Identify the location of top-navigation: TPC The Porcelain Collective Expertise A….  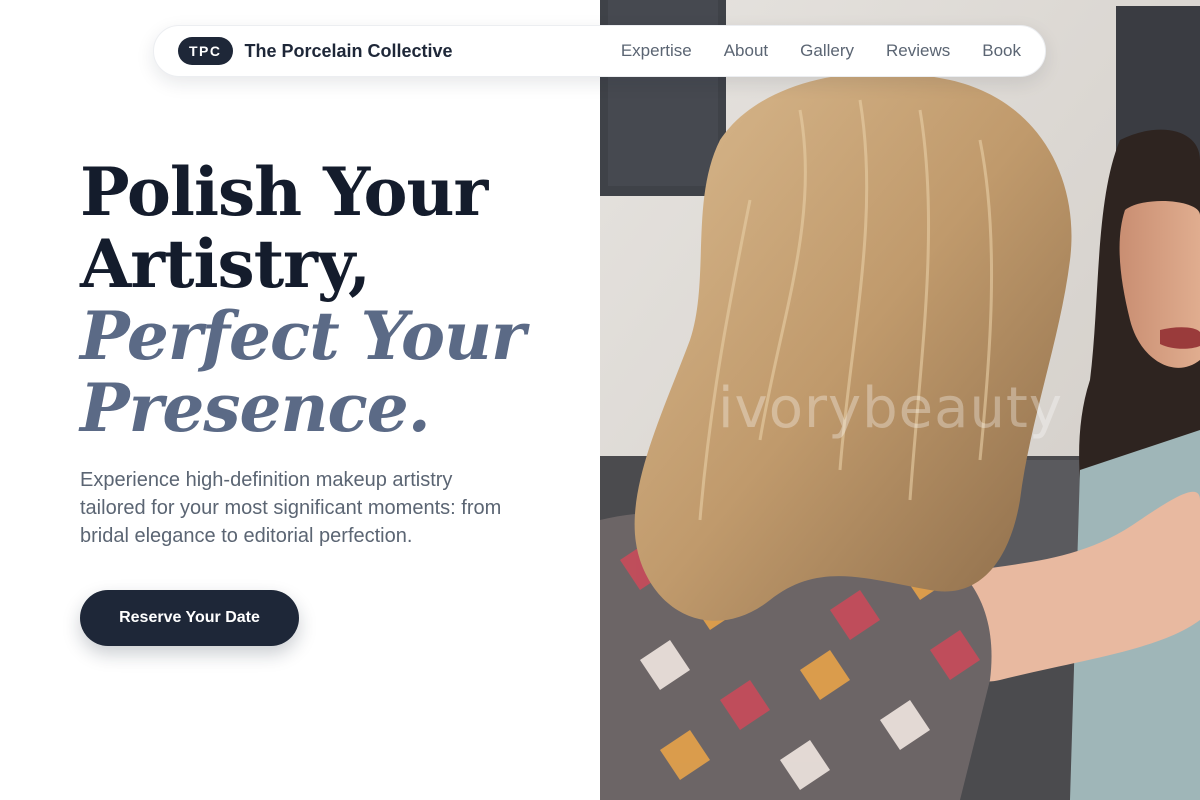
(599, 51).